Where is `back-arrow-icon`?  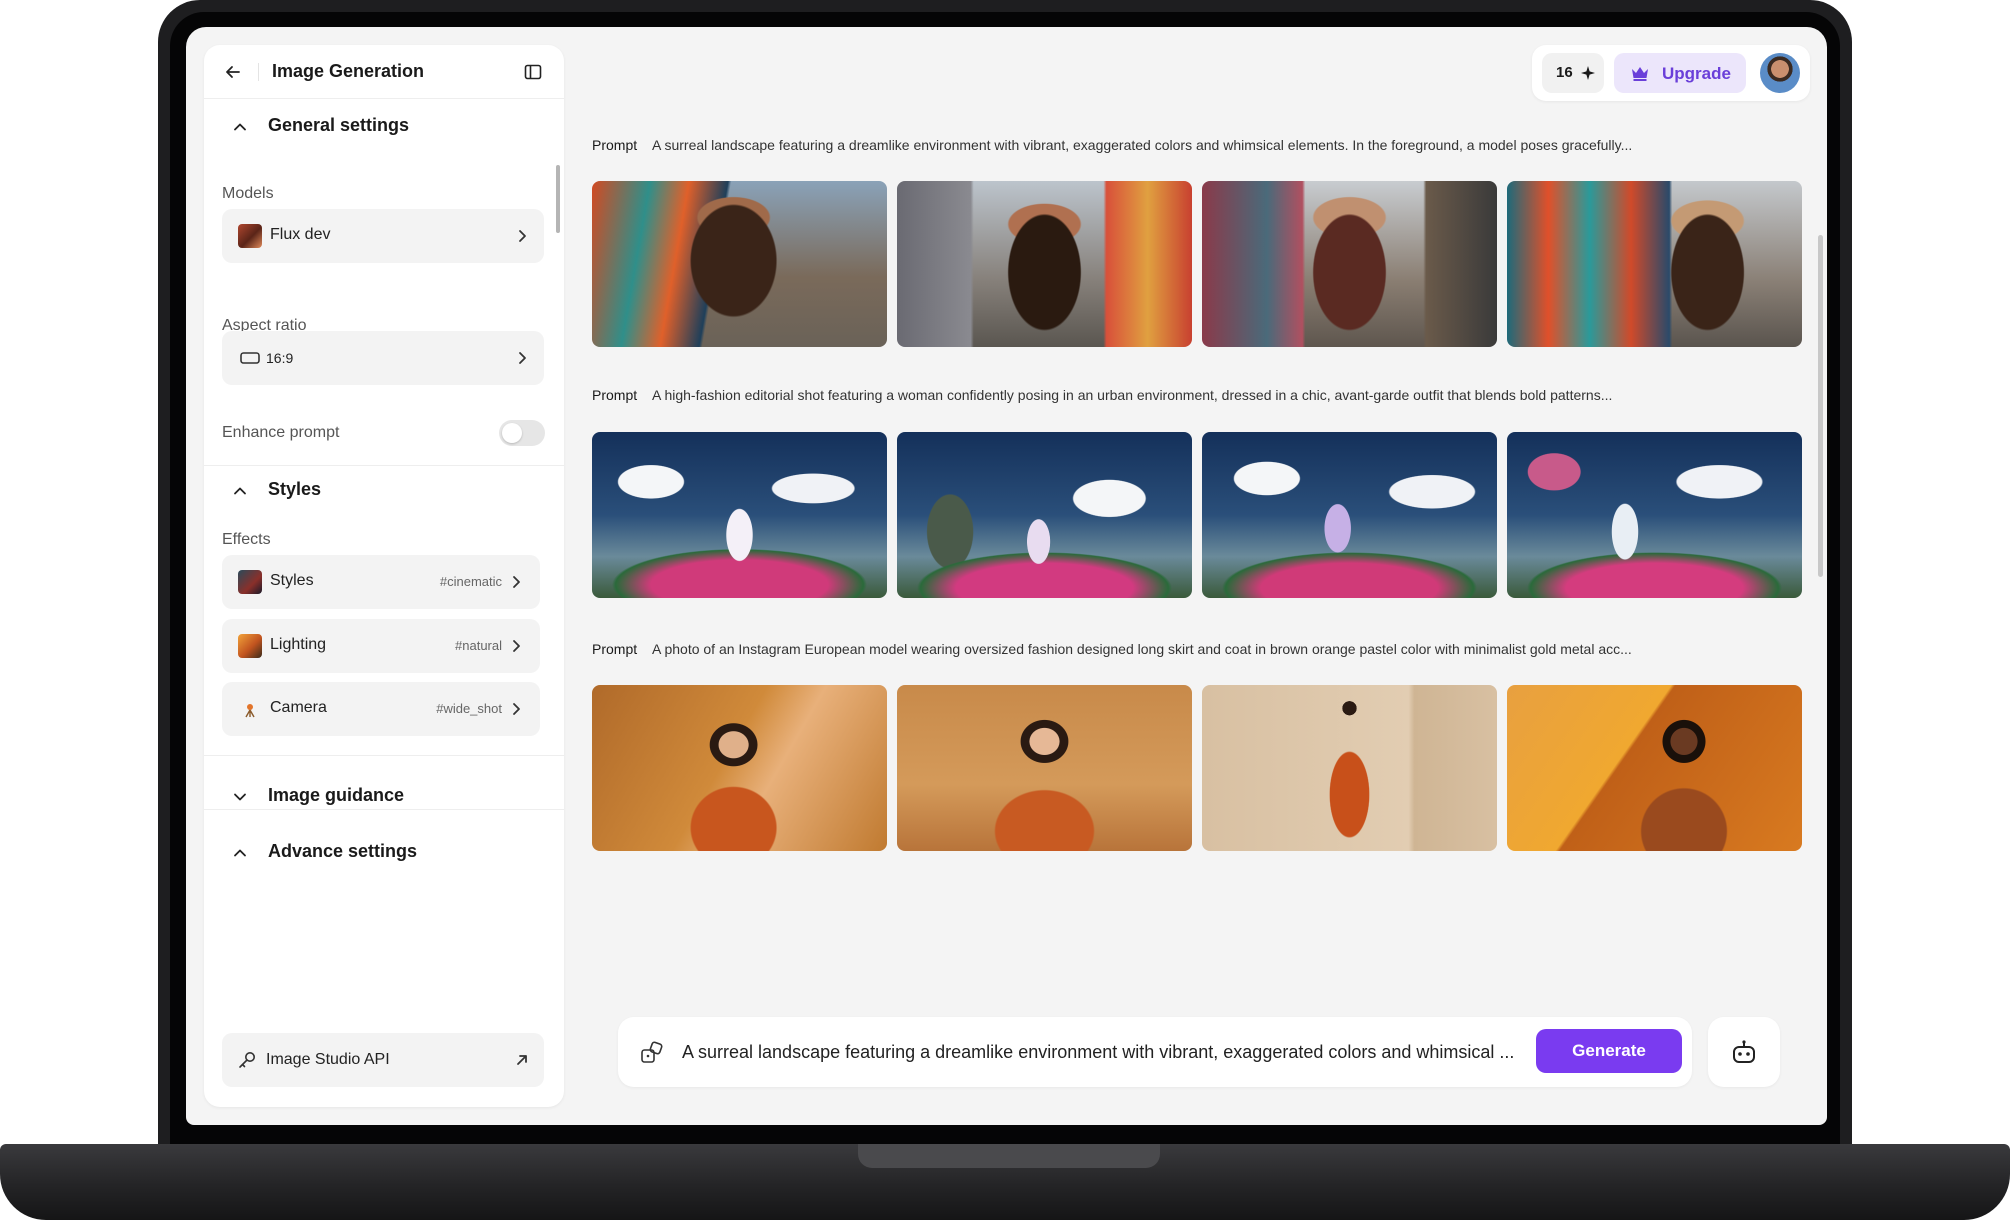
back-arrow-icon is located at coordinates (233, 72).